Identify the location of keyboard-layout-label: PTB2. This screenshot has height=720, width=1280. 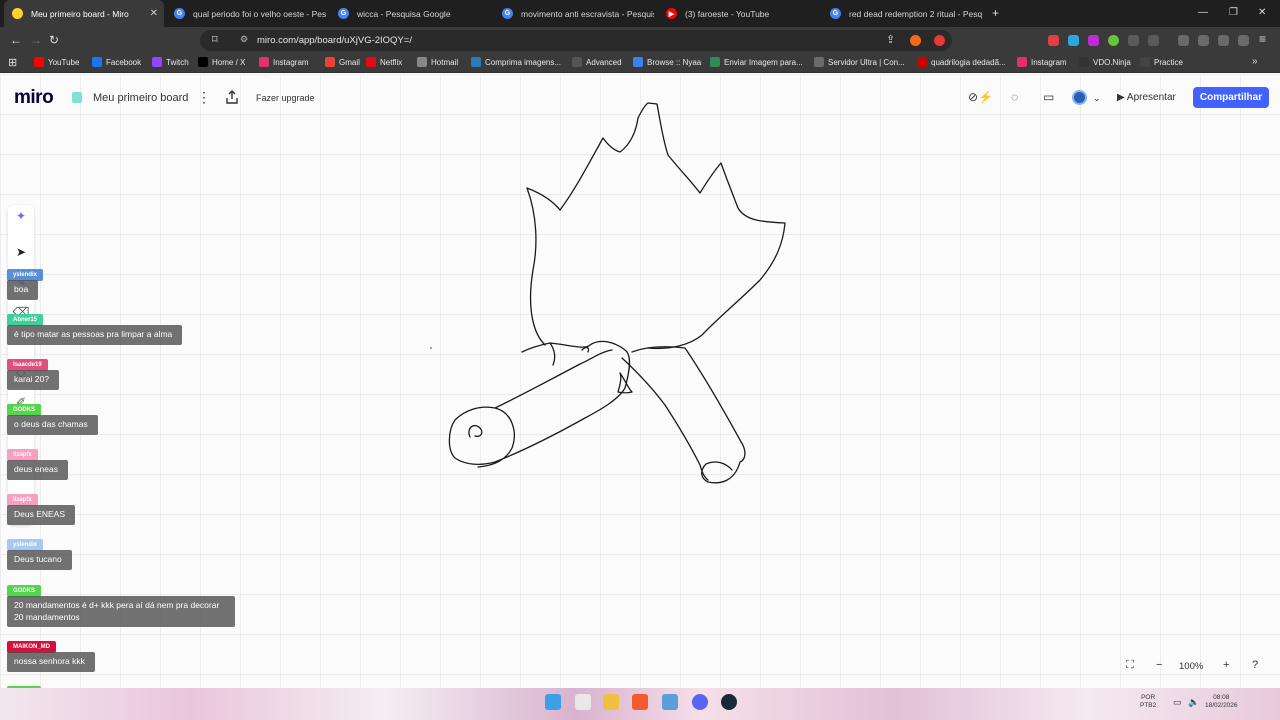
(1148, 705).